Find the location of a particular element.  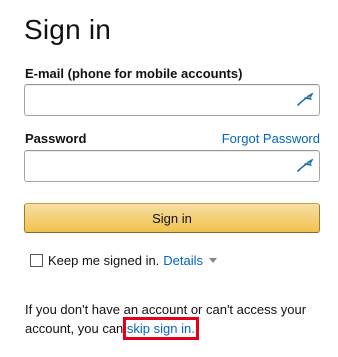

email-input is located at coordinates (172, 100).